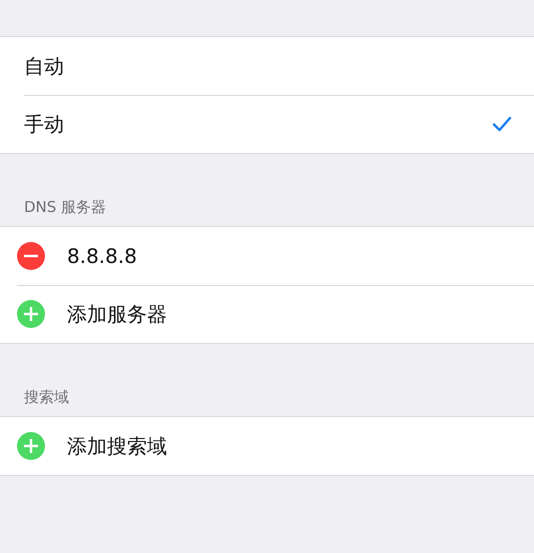  What do you see at coordinates (117, 446) in the screenshot?
I see `row-label: 添加搜索域` at bounding box center [117, 446].